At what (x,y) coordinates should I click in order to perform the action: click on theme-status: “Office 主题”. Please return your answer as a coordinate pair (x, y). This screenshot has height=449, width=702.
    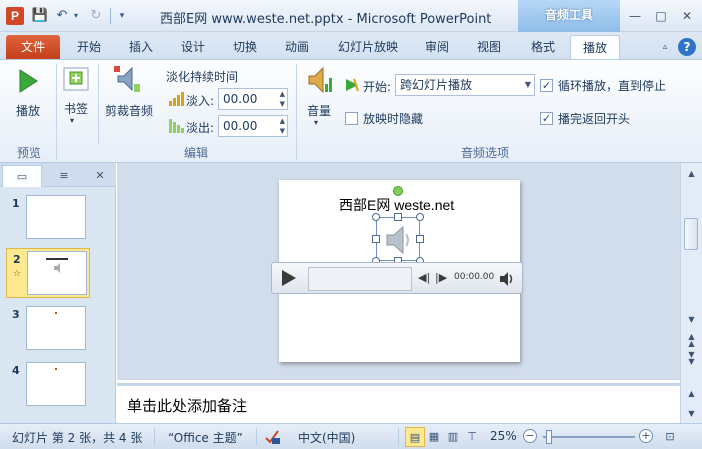
    Looking at the image, I should click on (205, 437).